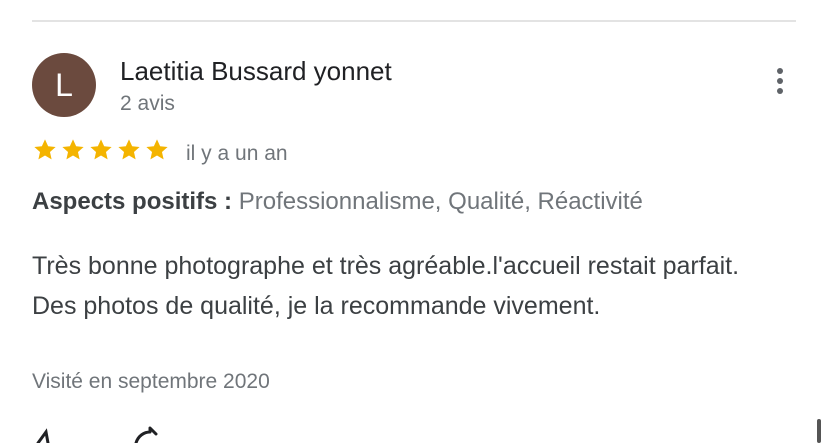 The image size is (828, 448). I want to click on scrollbar, so click(819, 431).